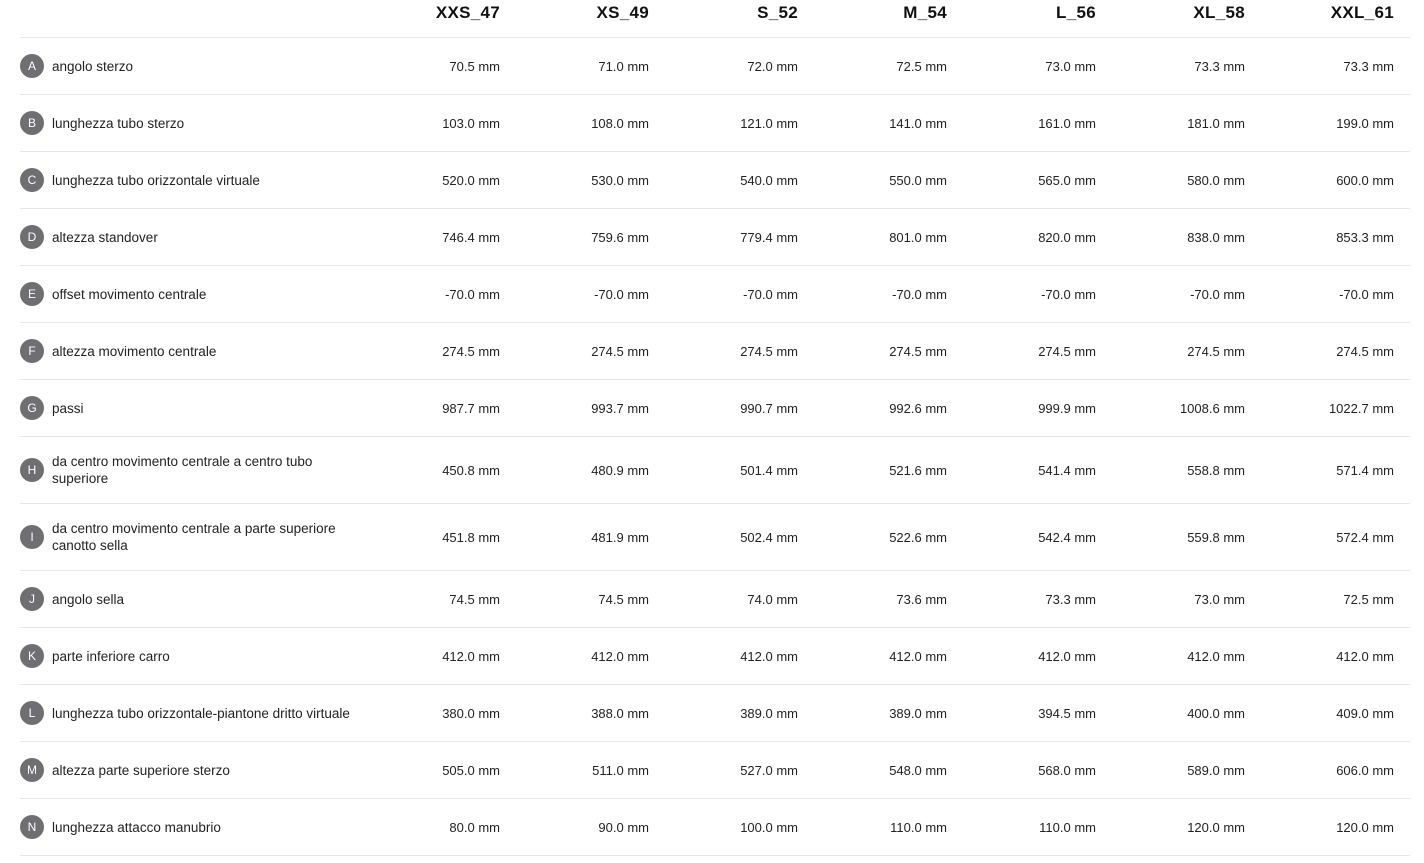 This screenshot has height=863, width=1424. What do you see at coordinates (185, 180) in the screenshot?
I see `measure-label-cell: Clunghezza tubo orizzontale virtuale` at bounding box center [185, 180].